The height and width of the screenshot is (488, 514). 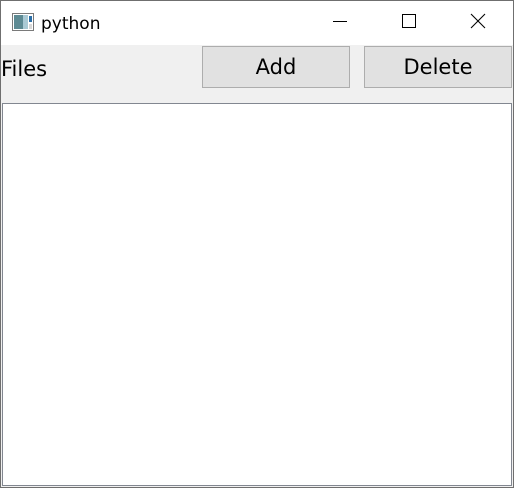 I want to click on maximize-icon, so click(x=409, y=23).